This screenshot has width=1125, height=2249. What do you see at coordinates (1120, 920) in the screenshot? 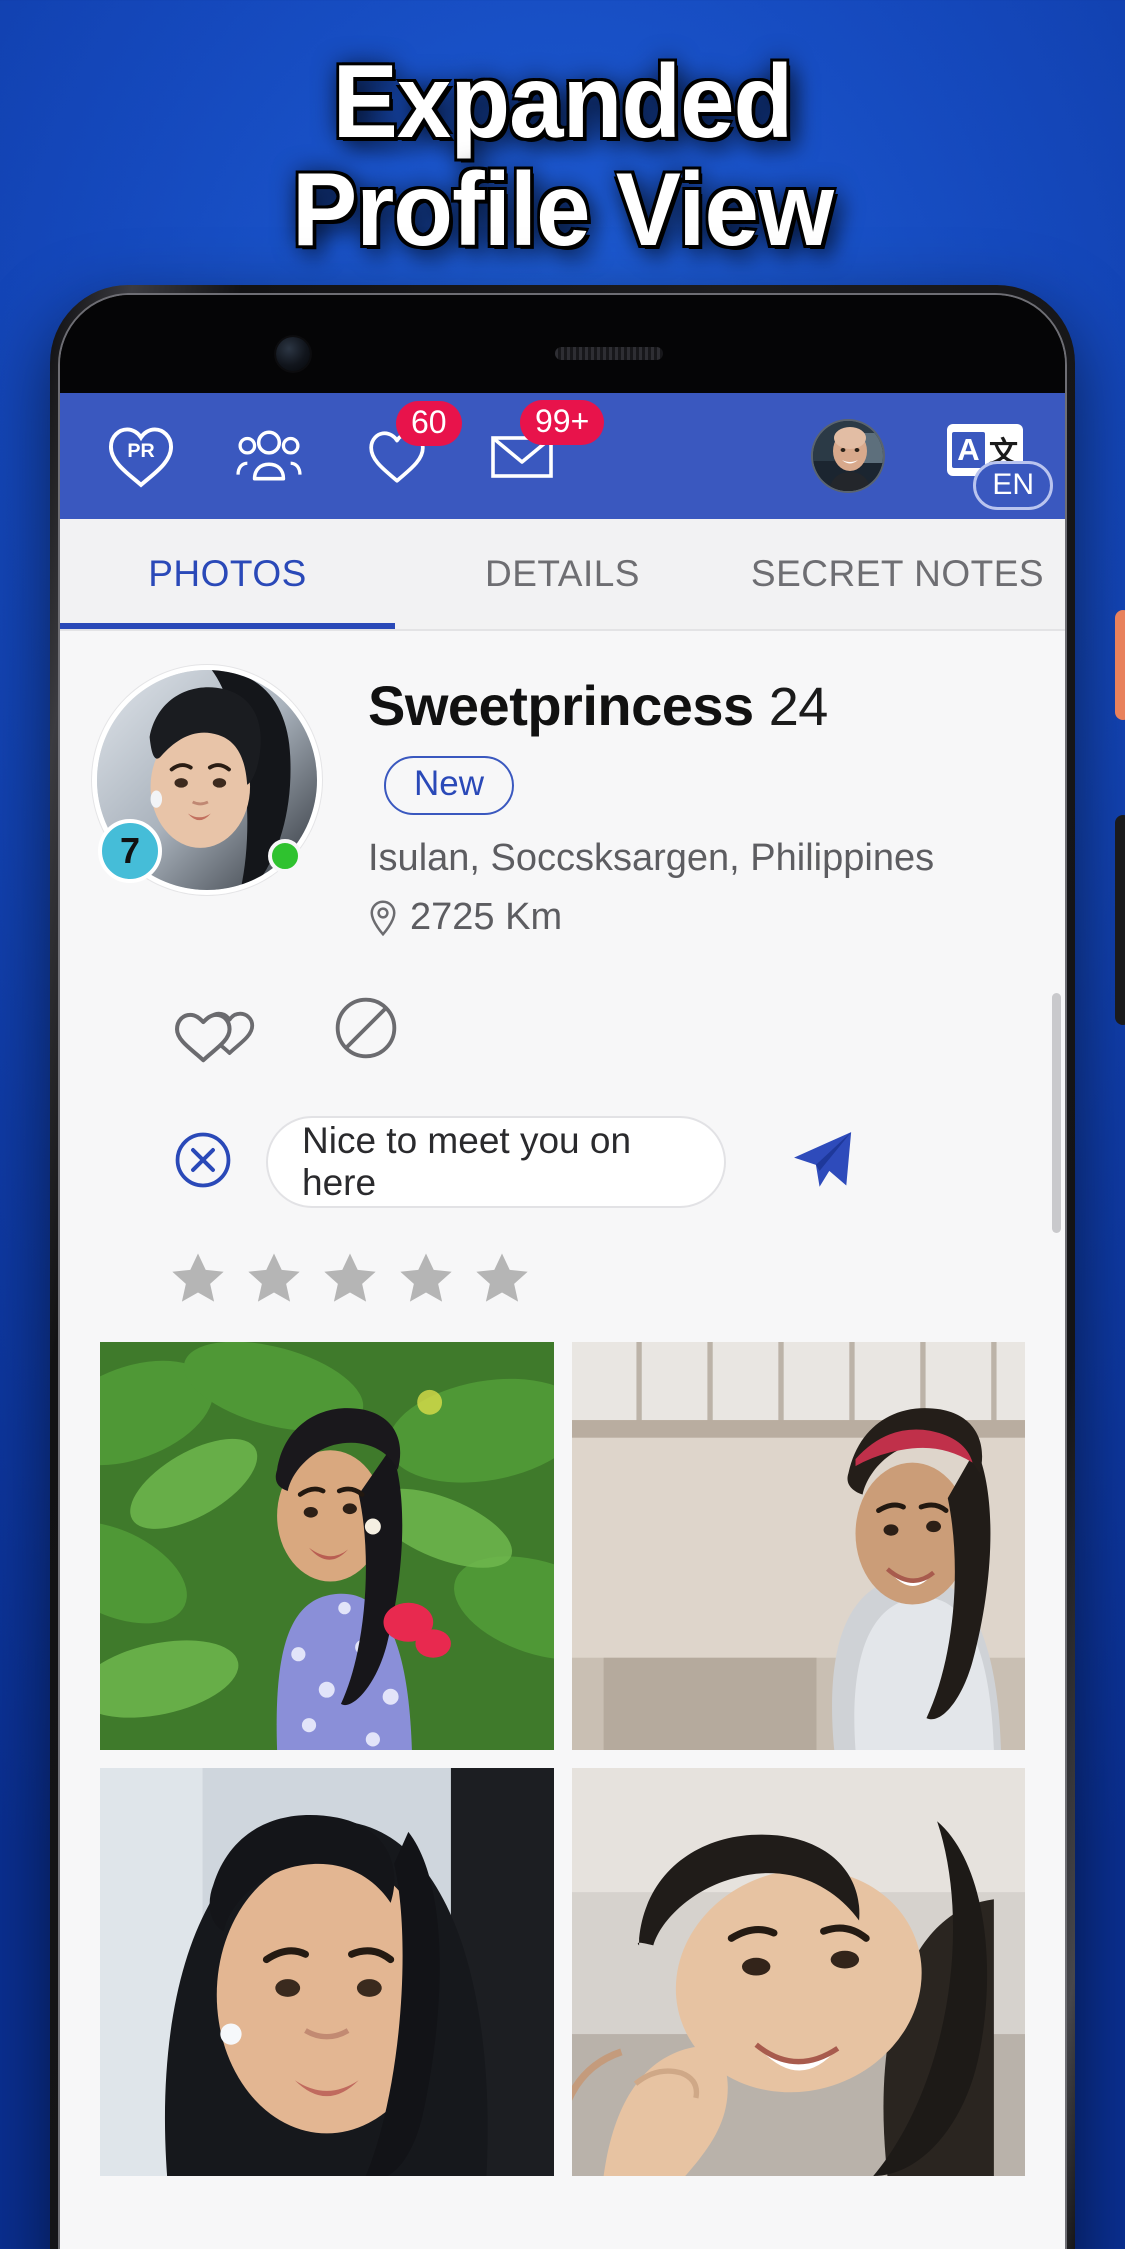
I see `volume-button` at bounding box center [1120, 920].